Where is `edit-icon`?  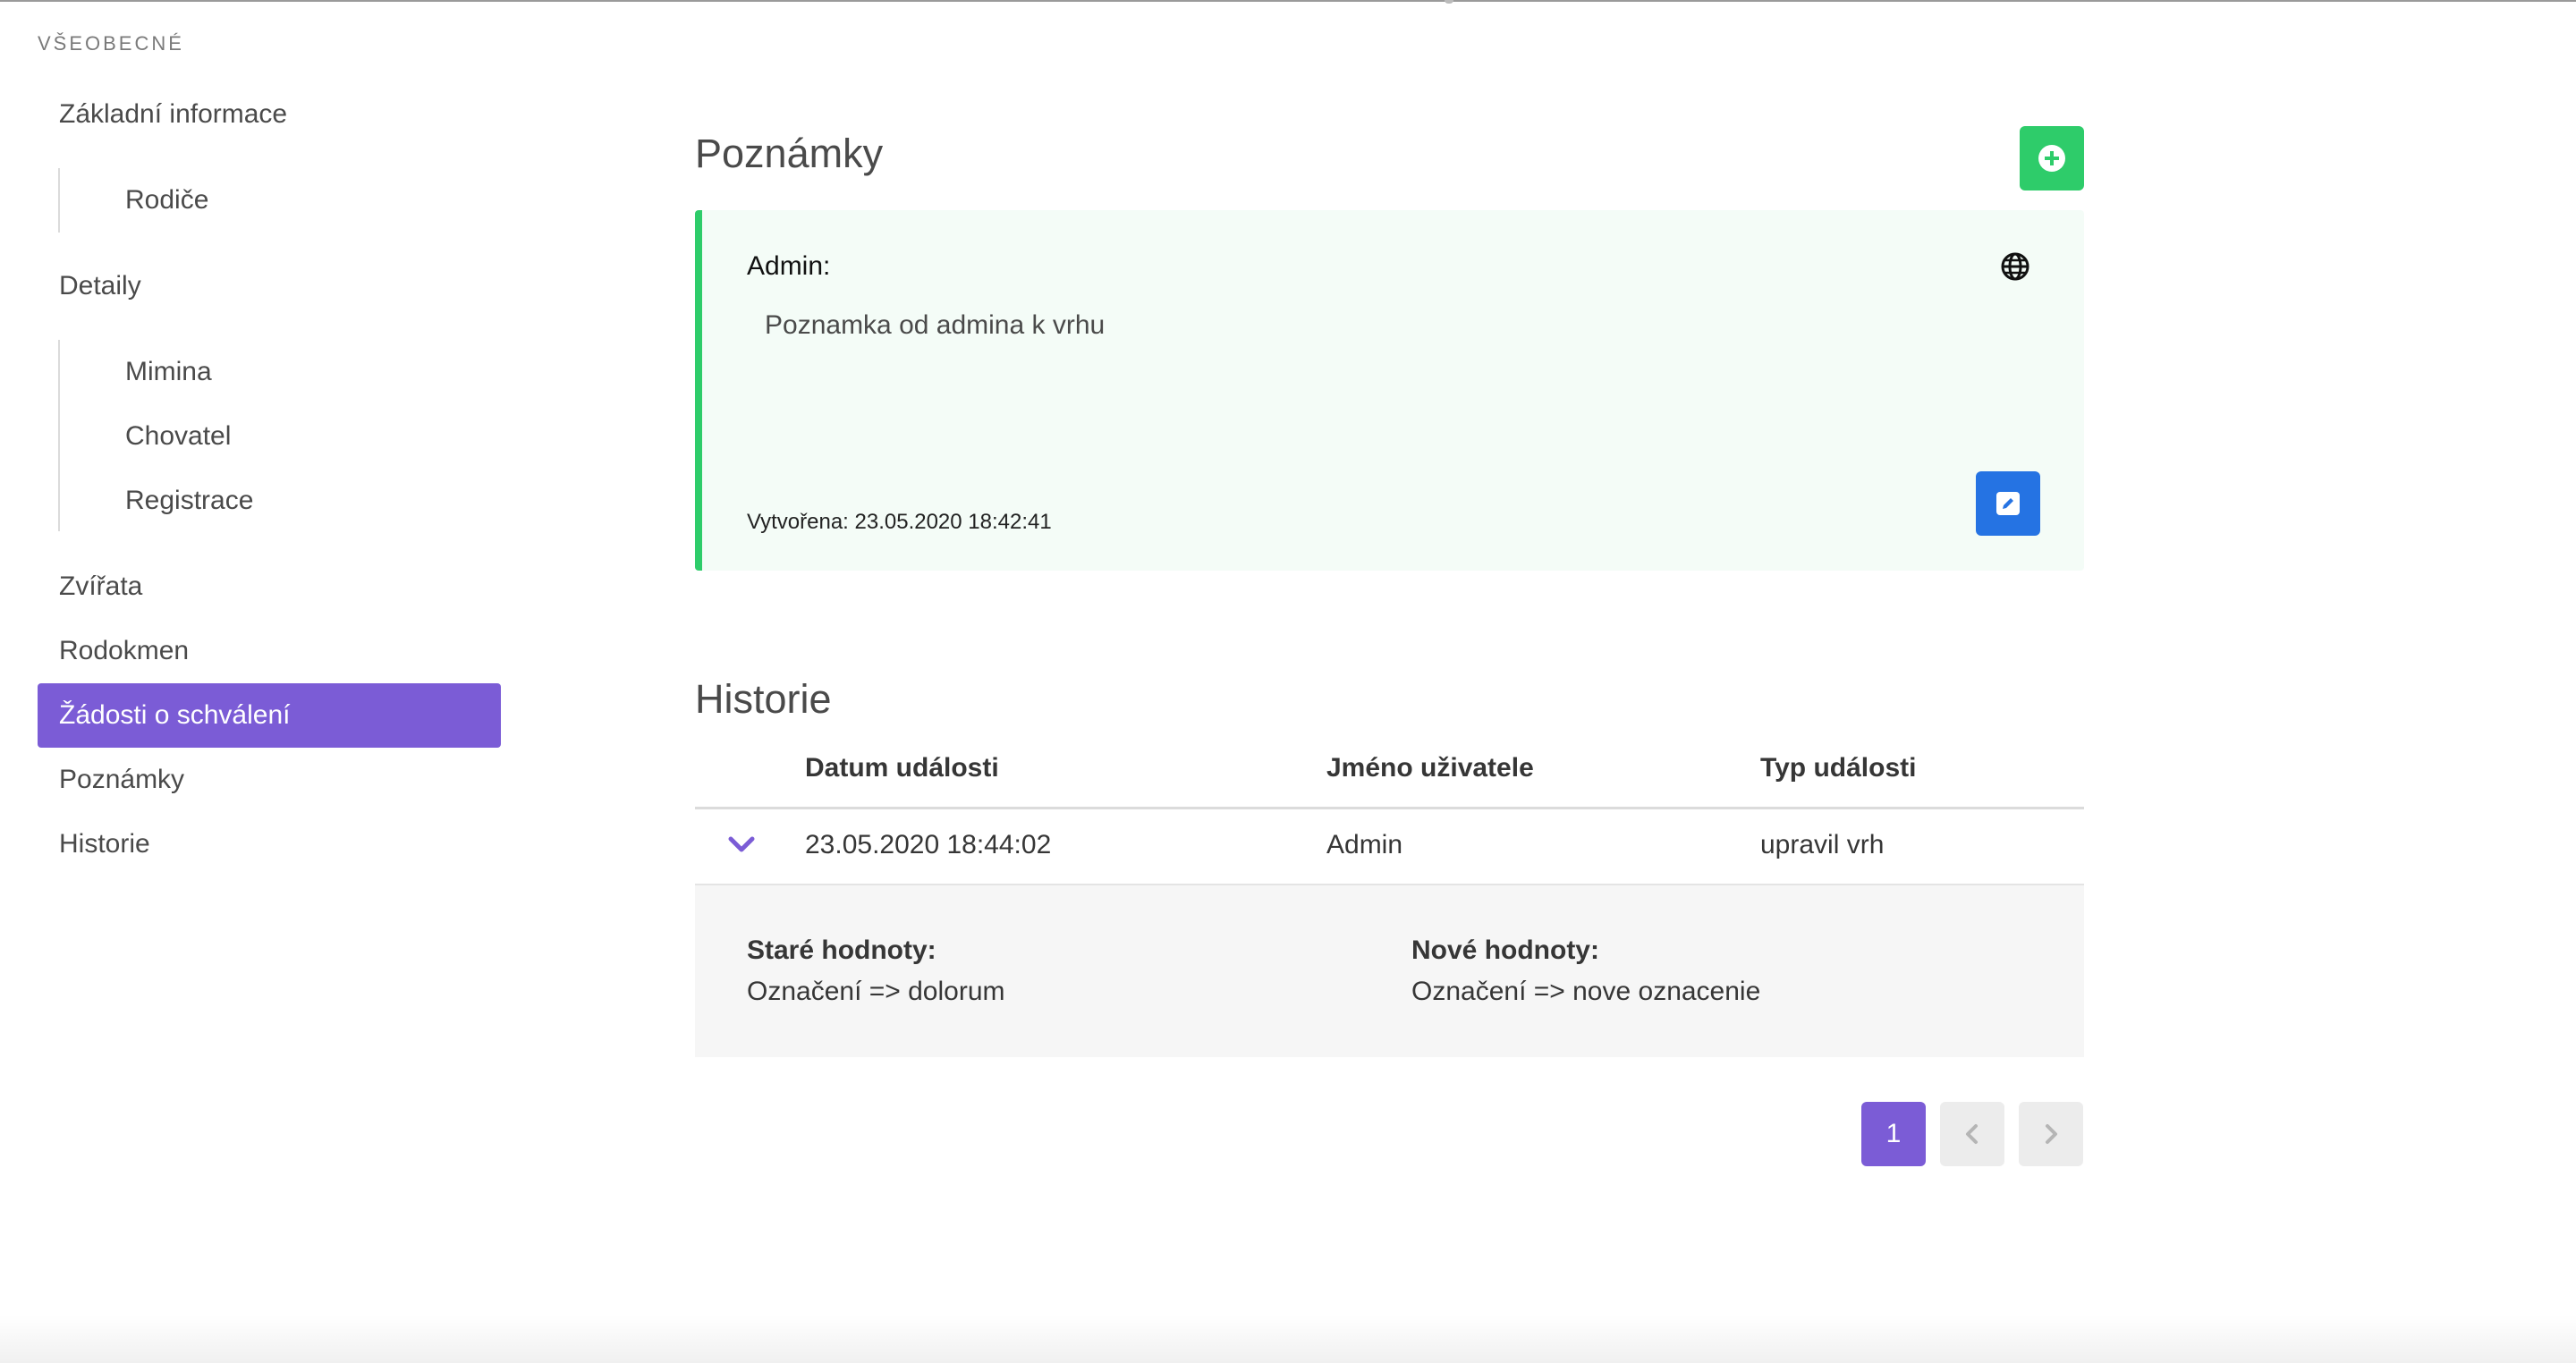
edit-icon is located at coordinates (2008, 504).